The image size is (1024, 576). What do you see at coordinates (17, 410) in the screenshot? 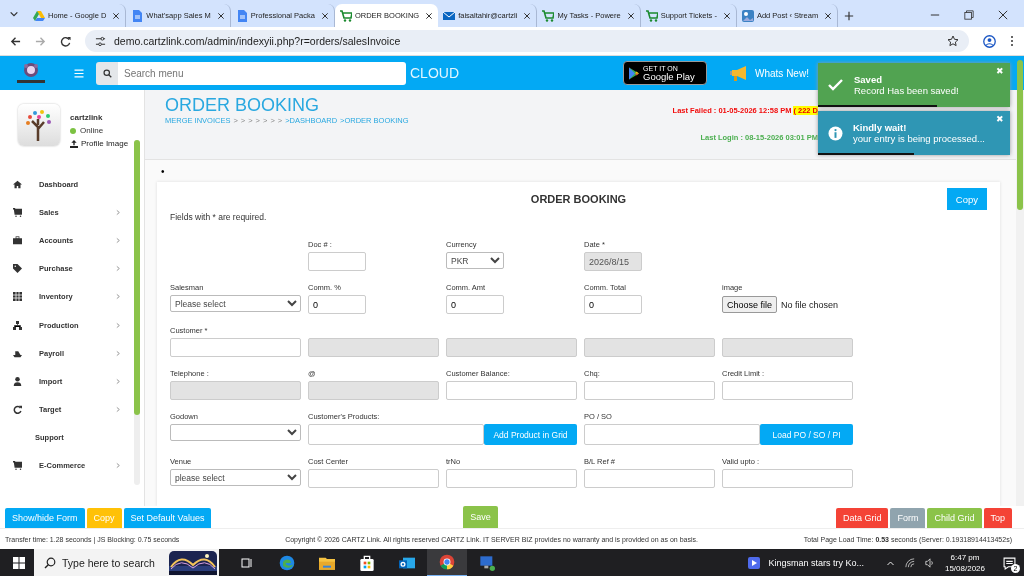
I see `refresh-icon` at bounding box center [17, 410].